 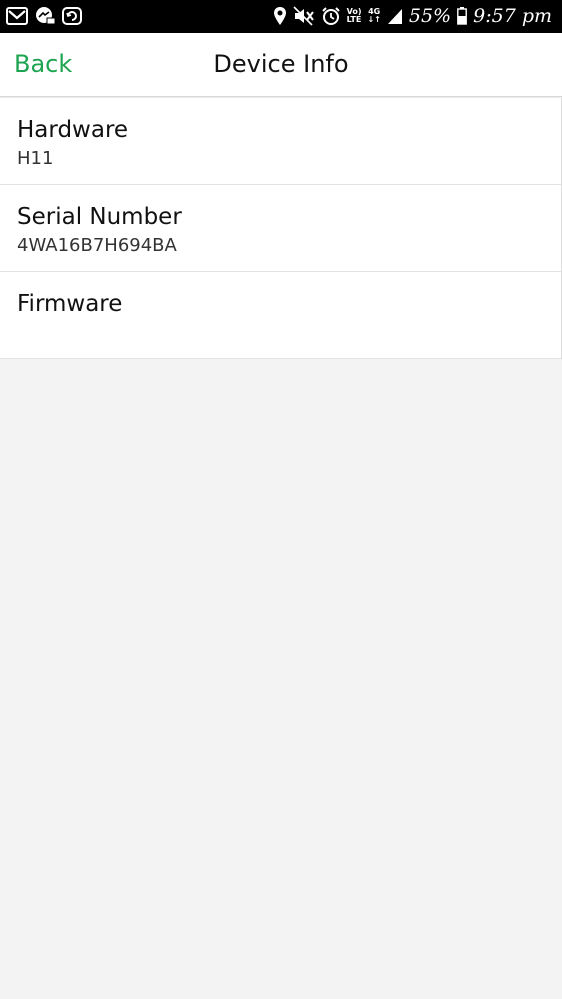 What do you see at coordinates (395, 16) in the screenshot?
I see `signal-icon` at bounding box center [395, 16].